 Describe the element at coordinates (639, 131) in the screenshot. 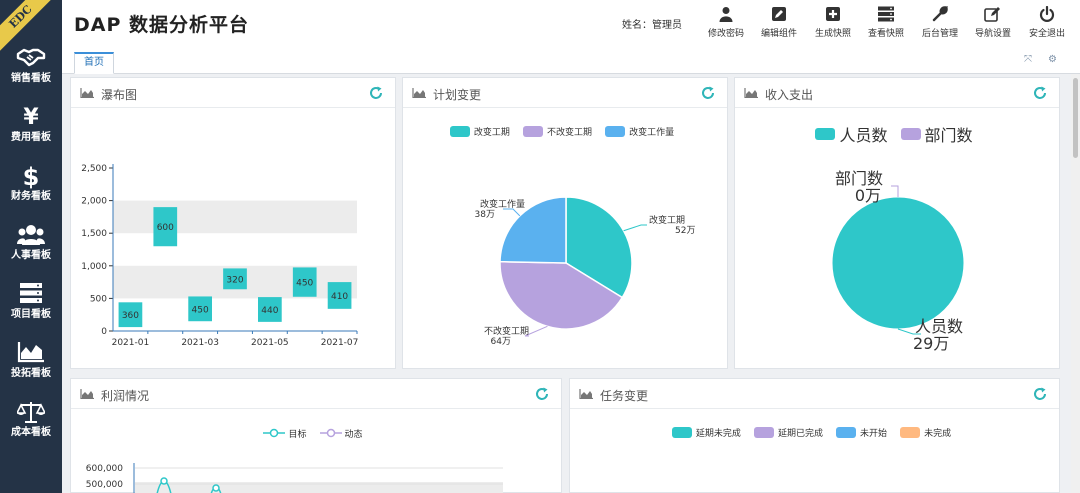

I see `legend-item: 改变工作量` at that location.